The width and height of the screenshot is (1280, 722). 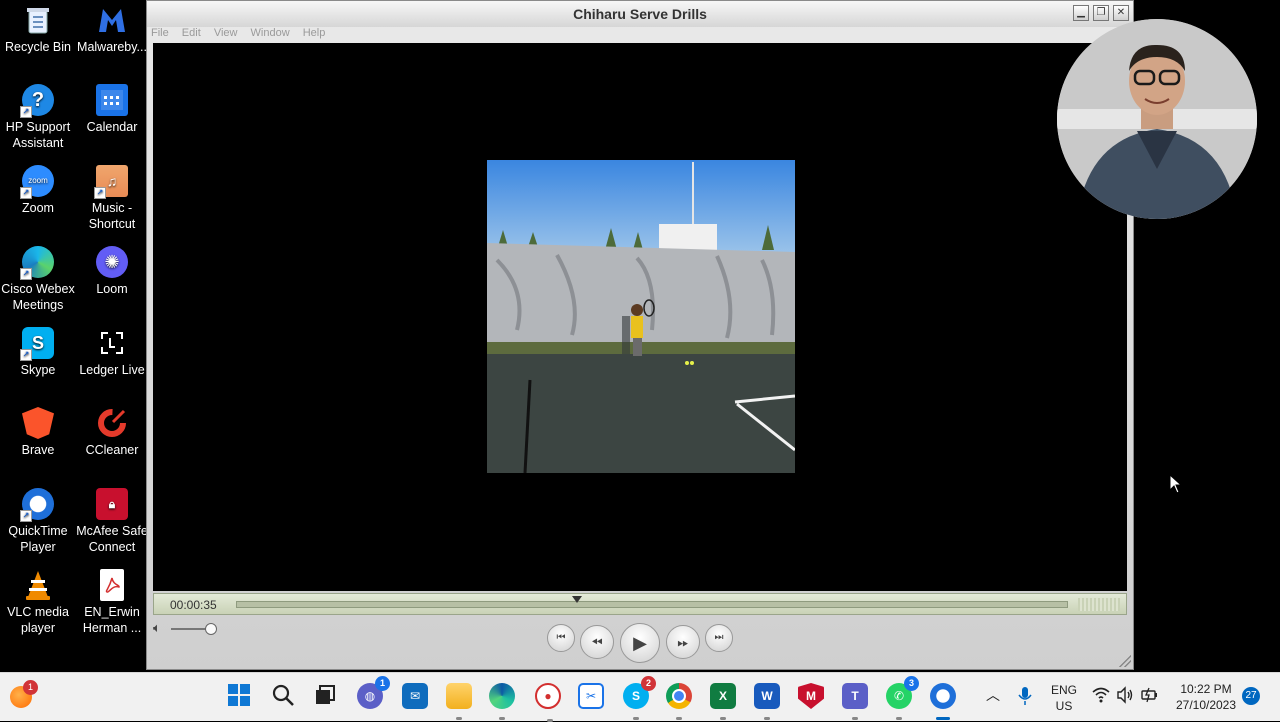 I want to click on video-frame, so click(x=641, y=316).